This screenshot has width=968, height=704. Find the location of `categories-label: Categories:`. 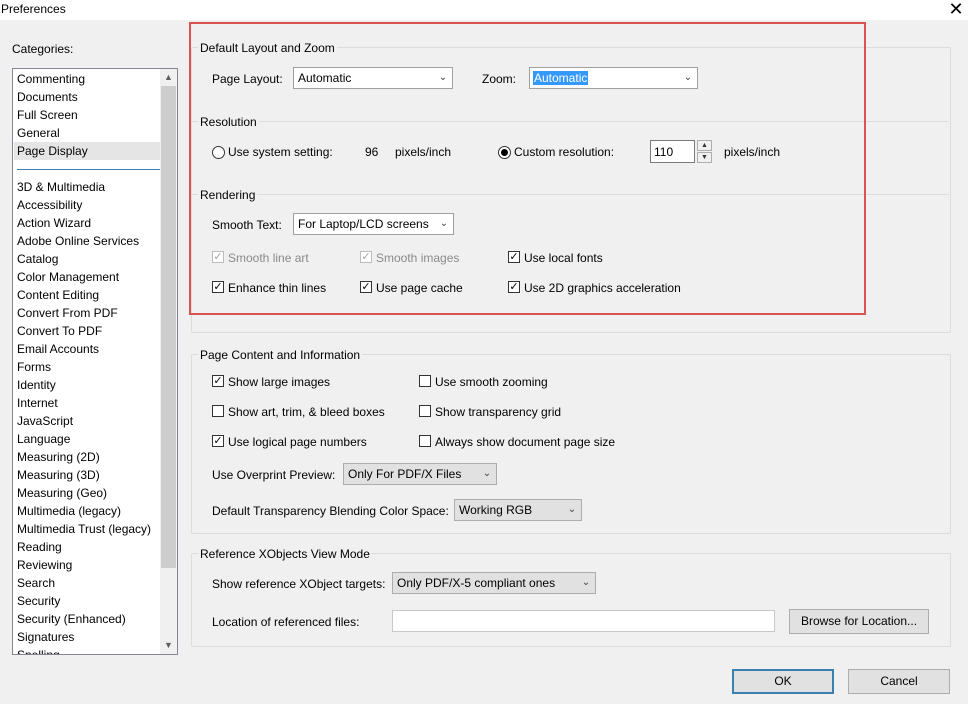

categories-label: Categories: is located at coordinates (43, 49).